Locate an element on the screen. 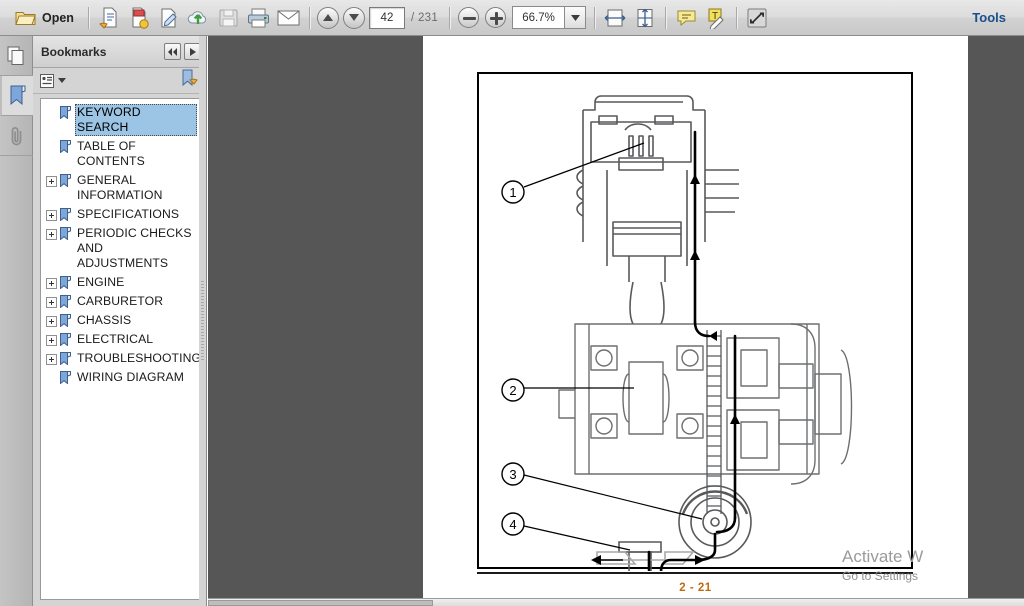  bookmark-item: TABLE OF CONTENTS is located at coordinates (120, 154).